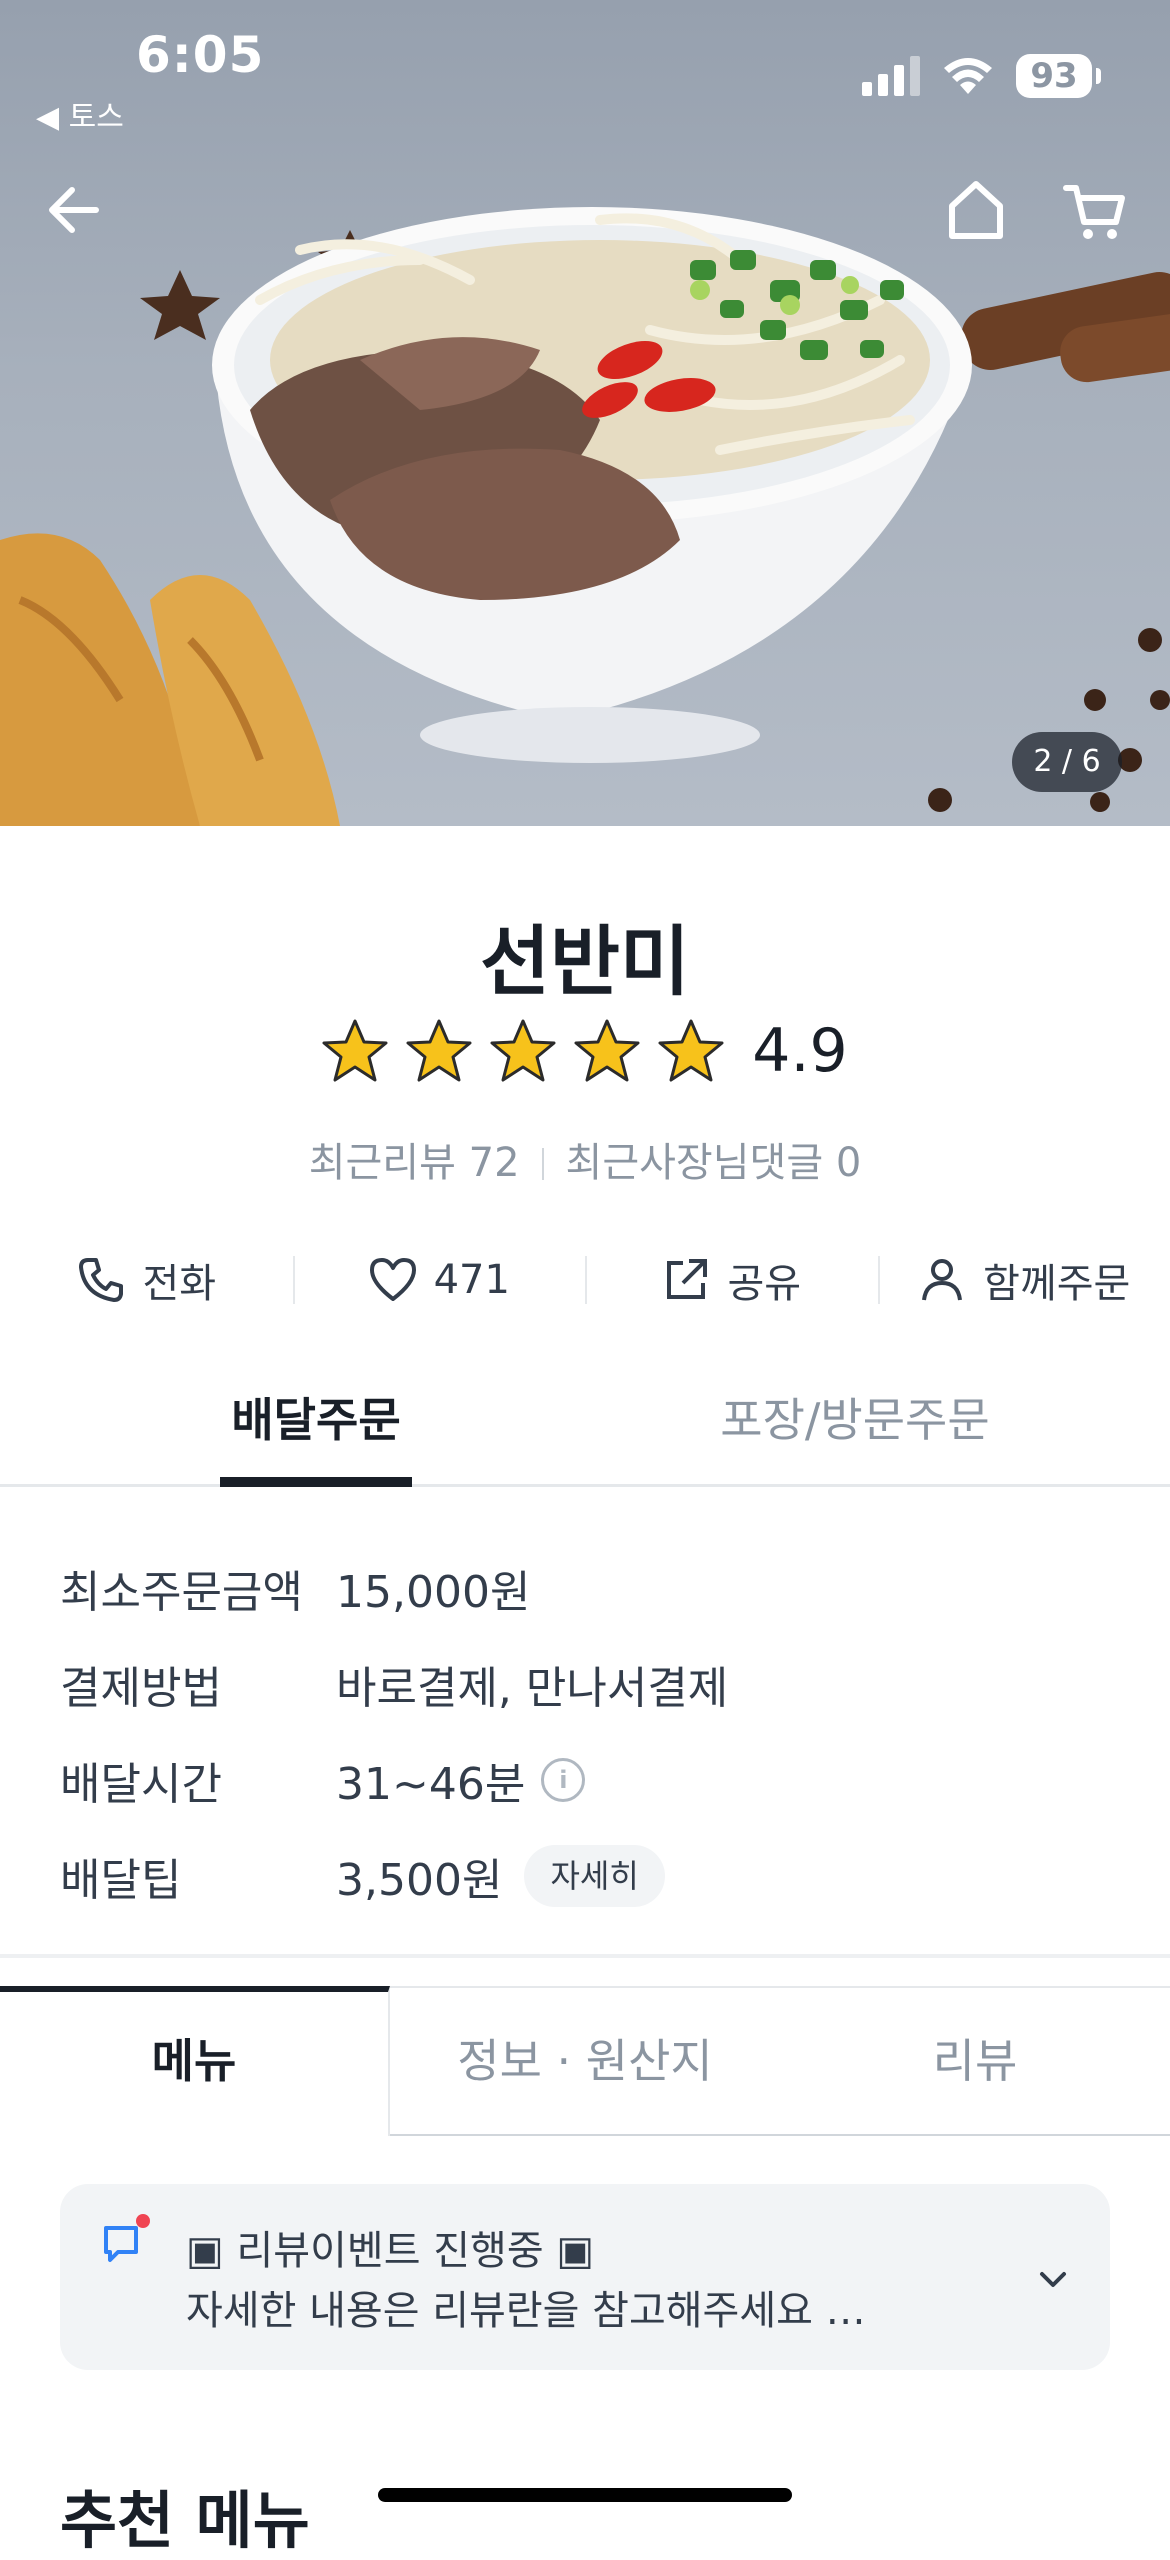 This screenshot has width=1170, height=2560. I want to click on status-time: 6:05, so click(200, 55).